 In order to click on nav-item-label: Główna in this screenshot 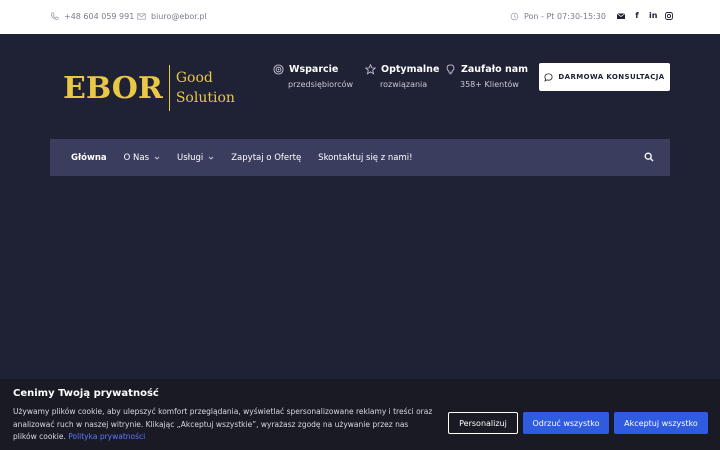, I will do `click(89, 157)`.